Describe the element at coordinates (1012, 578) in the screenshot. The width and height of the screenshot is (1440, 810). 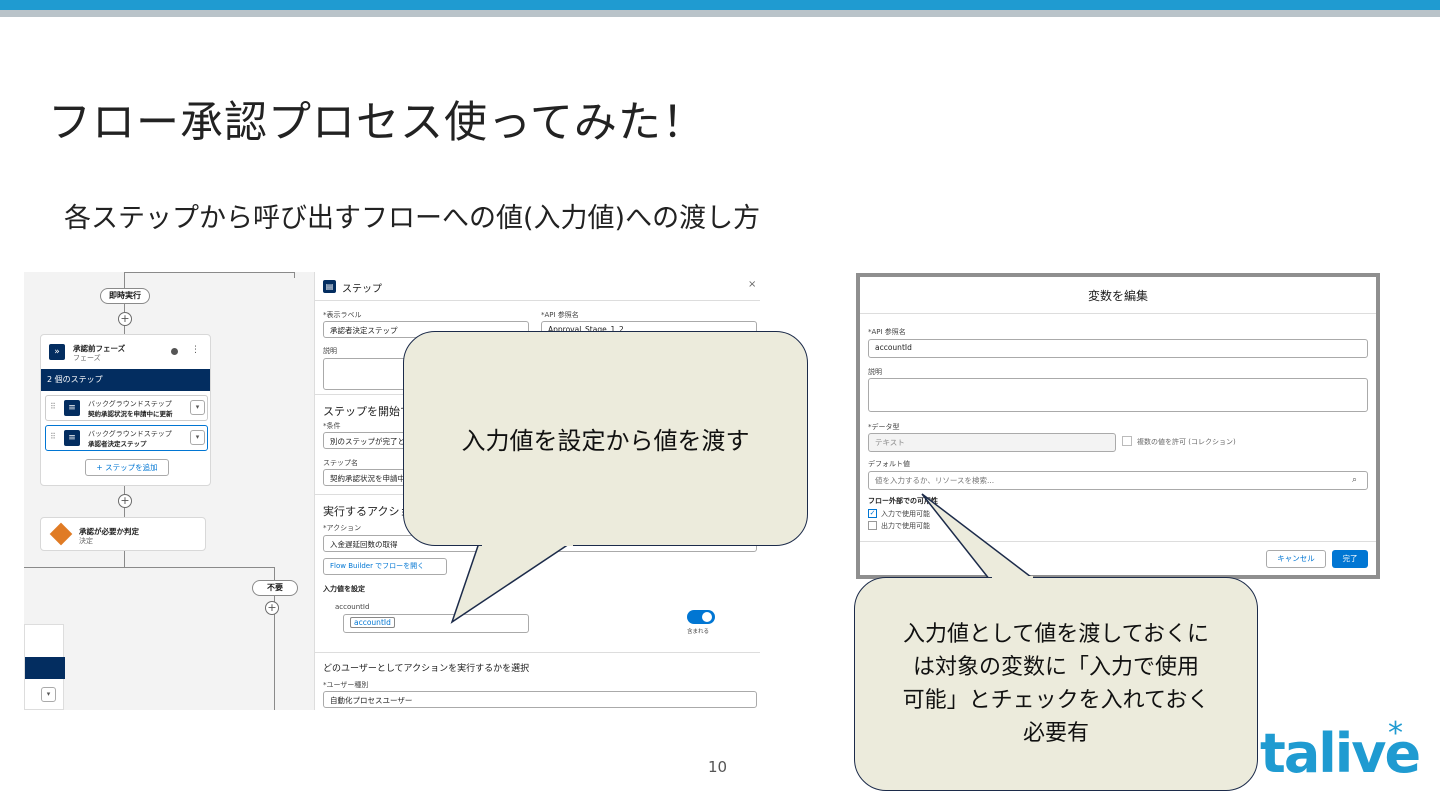
I see `callout-2-mask` at that location.